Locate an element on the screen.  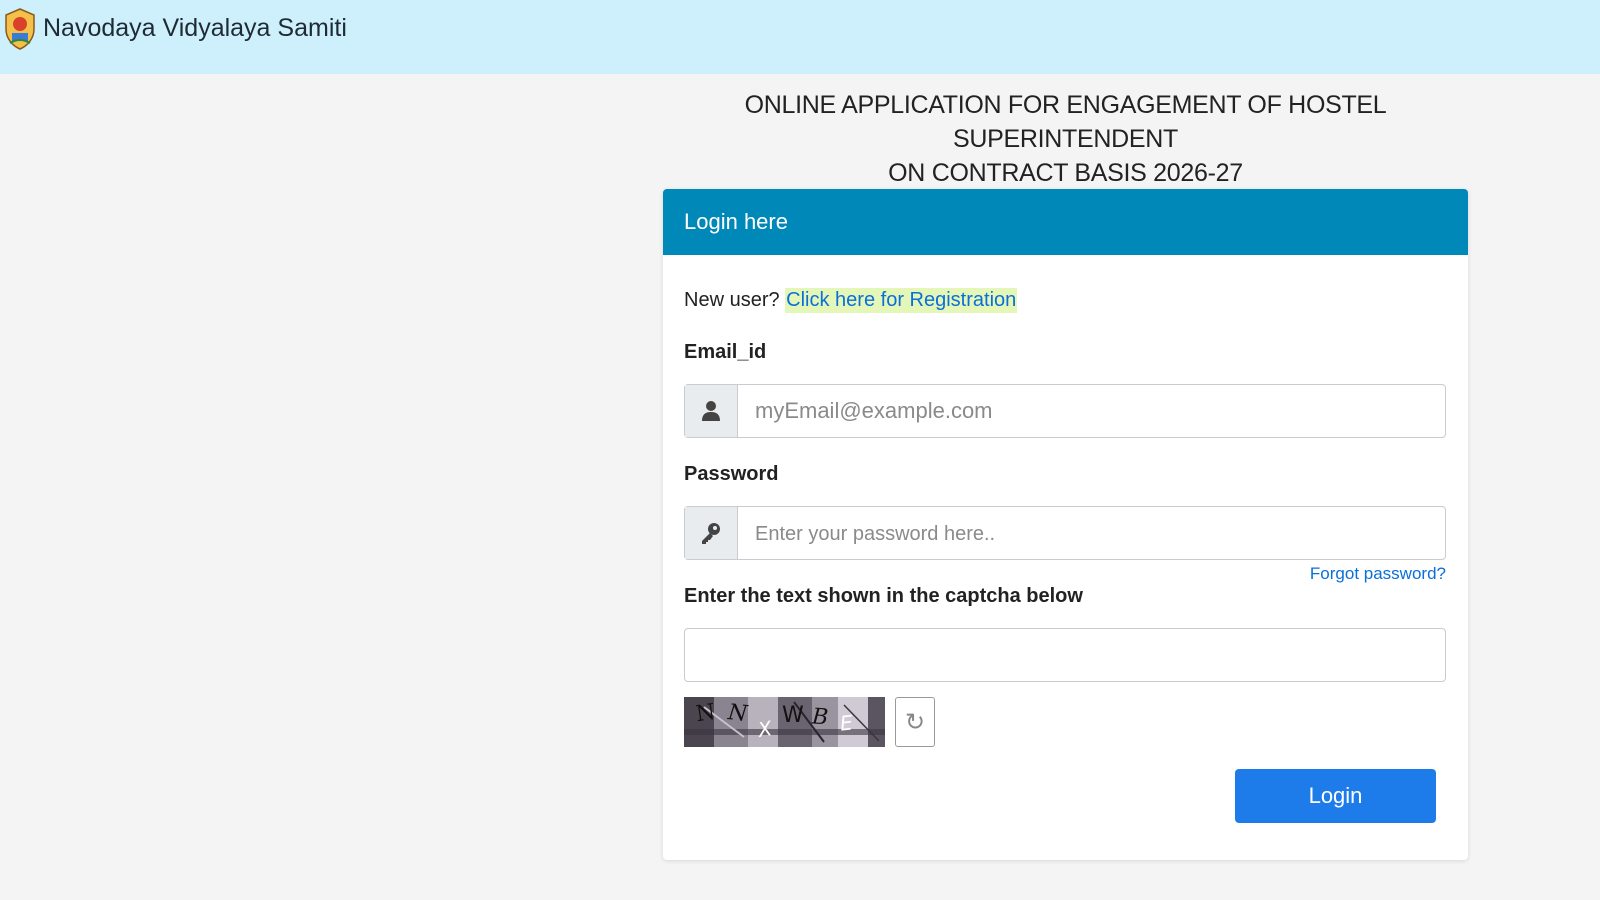
login-card-header: Login here is located at coordinates (1065, 222).